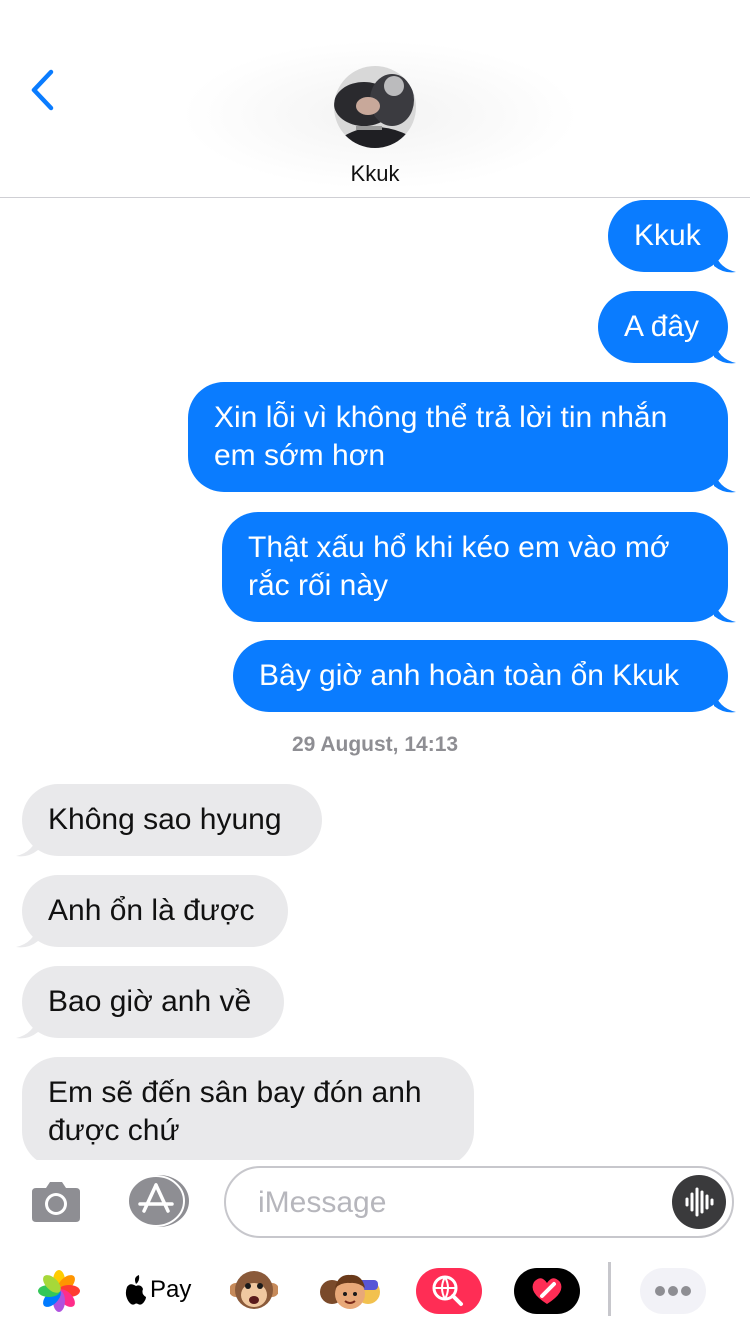 This screenshot has height=1334, width=750. I want to click on message-bubble-incoming: Anh ổn là được, so click(155, 911).